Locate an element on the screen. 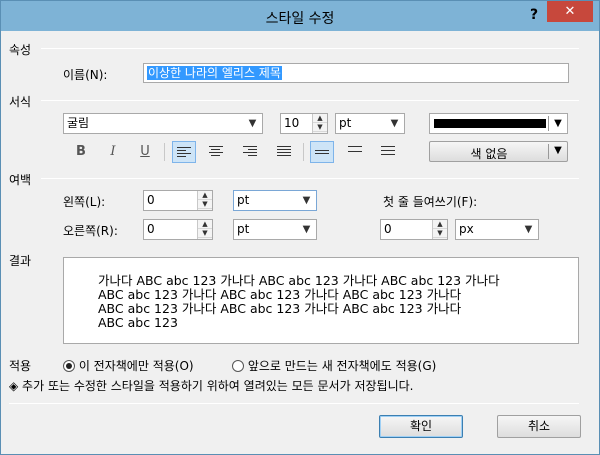 The image size is (600, 455). right-margin-unit-select: pt ▼ is located at coordinates (275, 229).